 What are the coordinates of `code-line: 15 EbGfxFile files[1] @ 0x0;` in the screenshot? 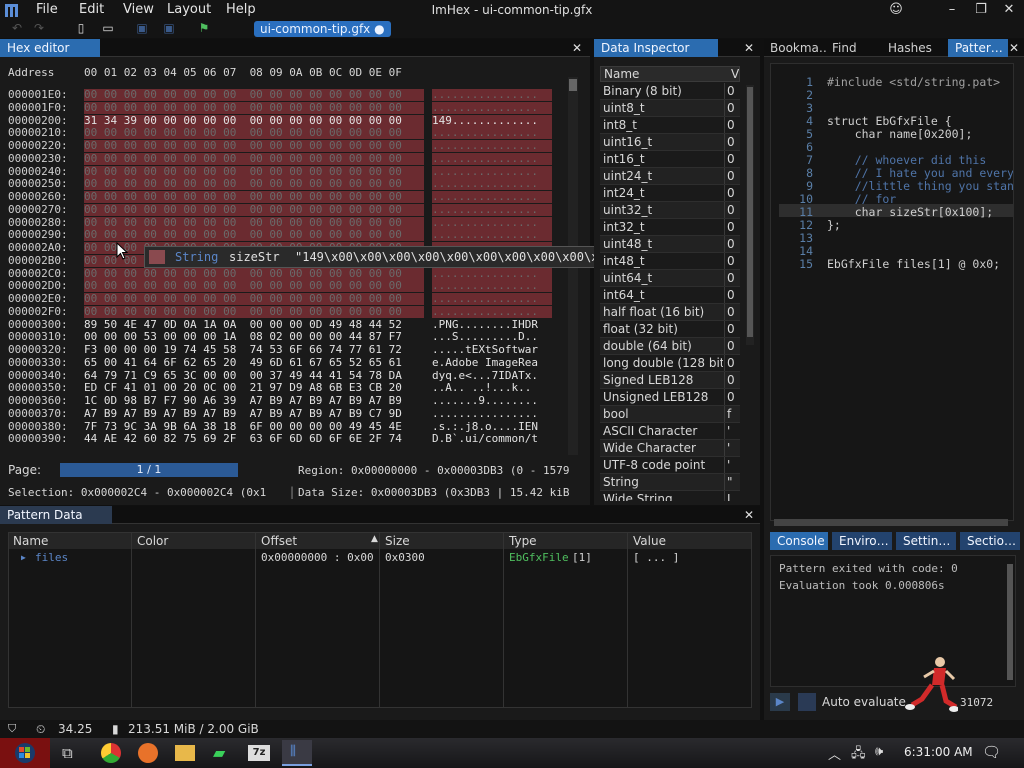 It's located at (889, 264).